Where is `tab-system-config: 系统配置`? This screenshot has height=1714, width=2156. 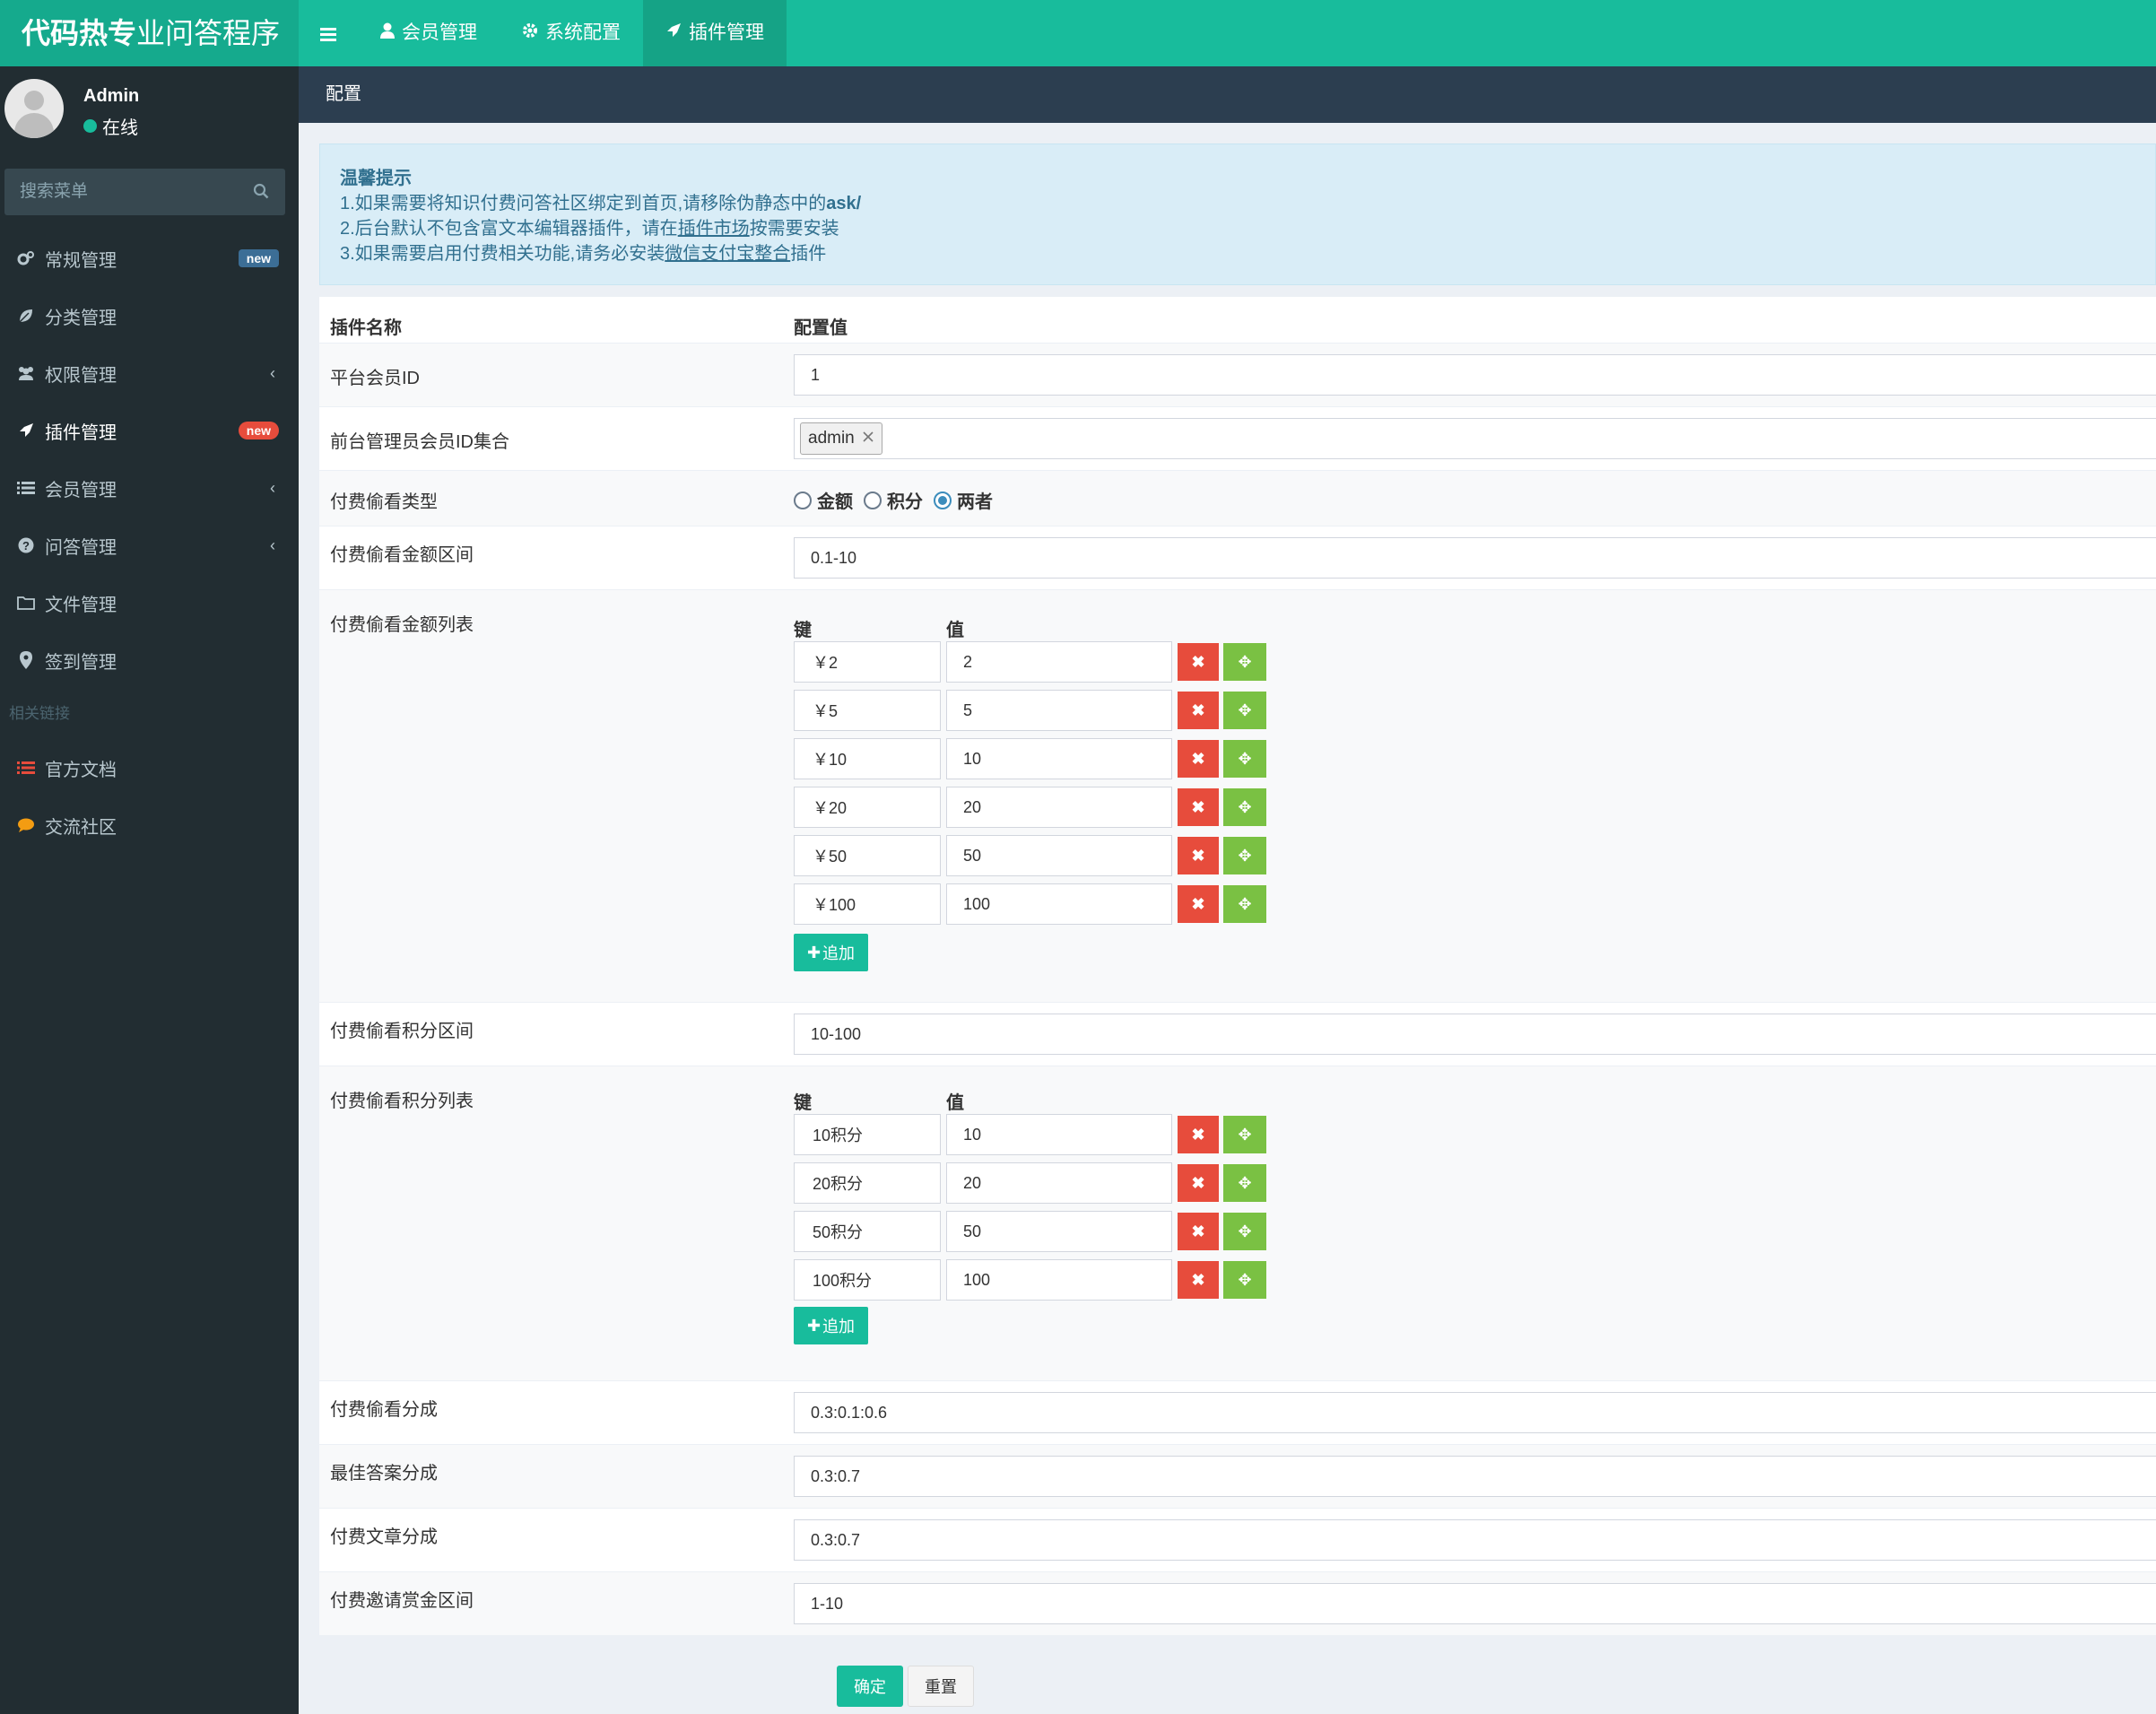
tab-system-config: 系统配置 is located at coordinates (571, 33).